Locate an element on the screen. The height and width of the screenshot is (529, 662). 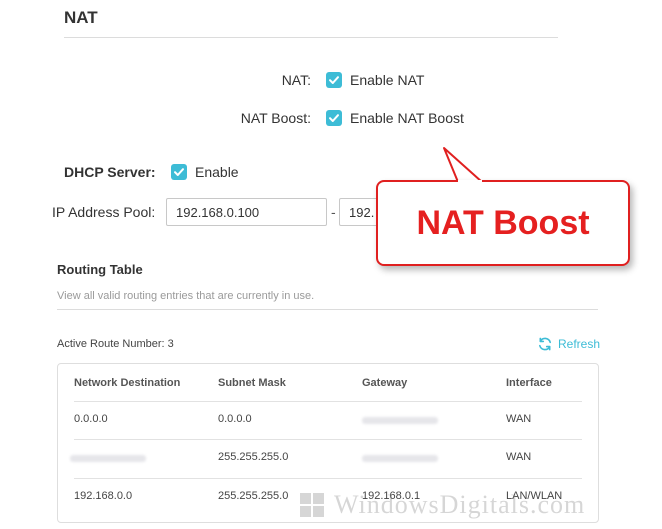
enable-nat-checkbox is located at coordinates (334, 80).